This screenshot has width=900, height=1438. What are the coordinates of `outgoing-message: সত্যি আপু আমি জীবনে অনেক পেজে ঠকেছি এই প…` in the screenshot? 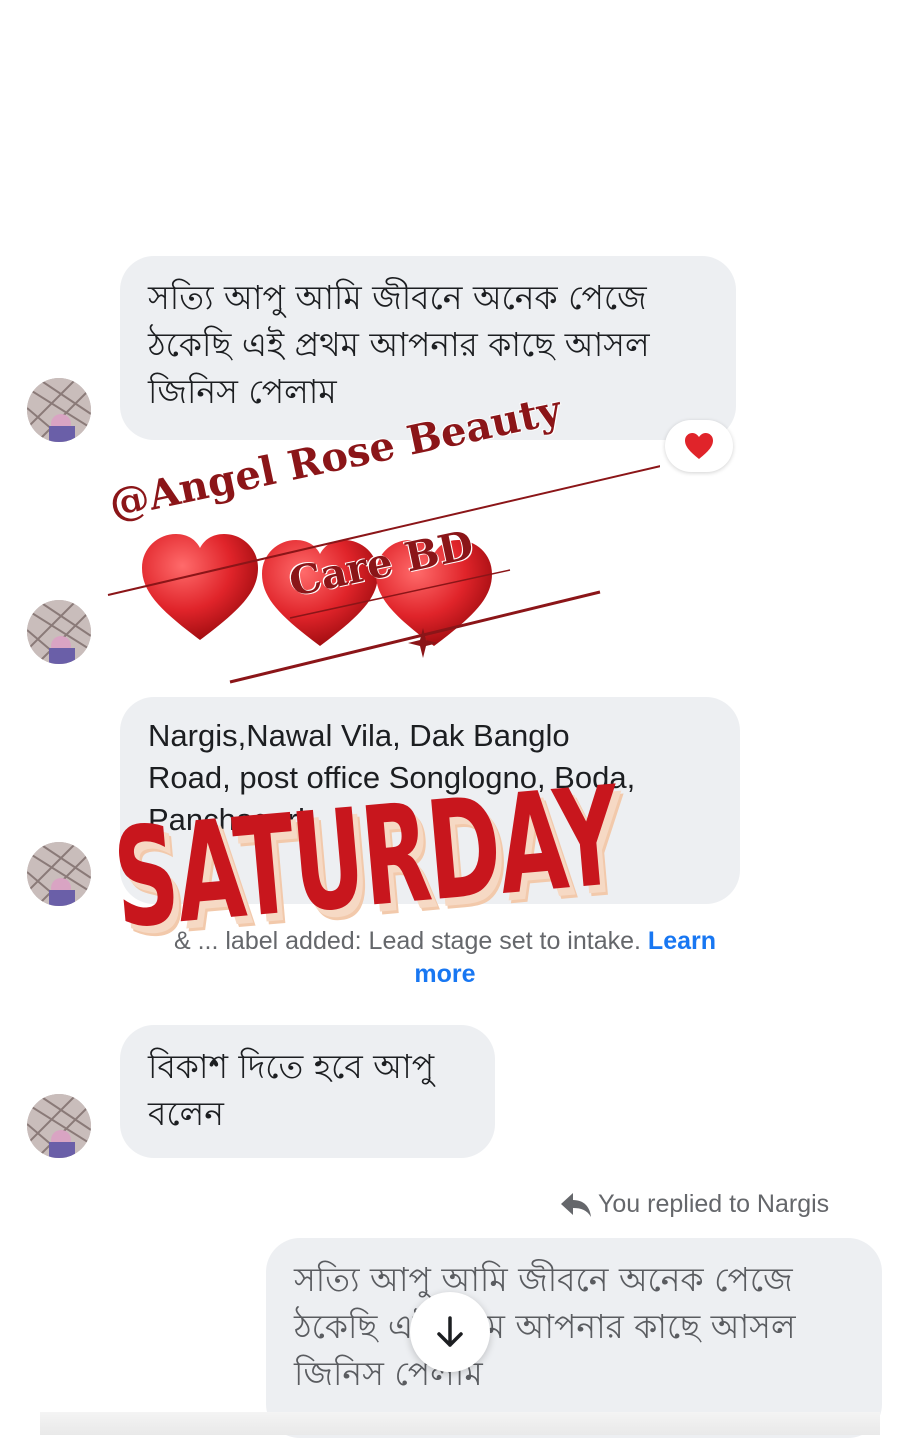 It's located at (574, 1338).